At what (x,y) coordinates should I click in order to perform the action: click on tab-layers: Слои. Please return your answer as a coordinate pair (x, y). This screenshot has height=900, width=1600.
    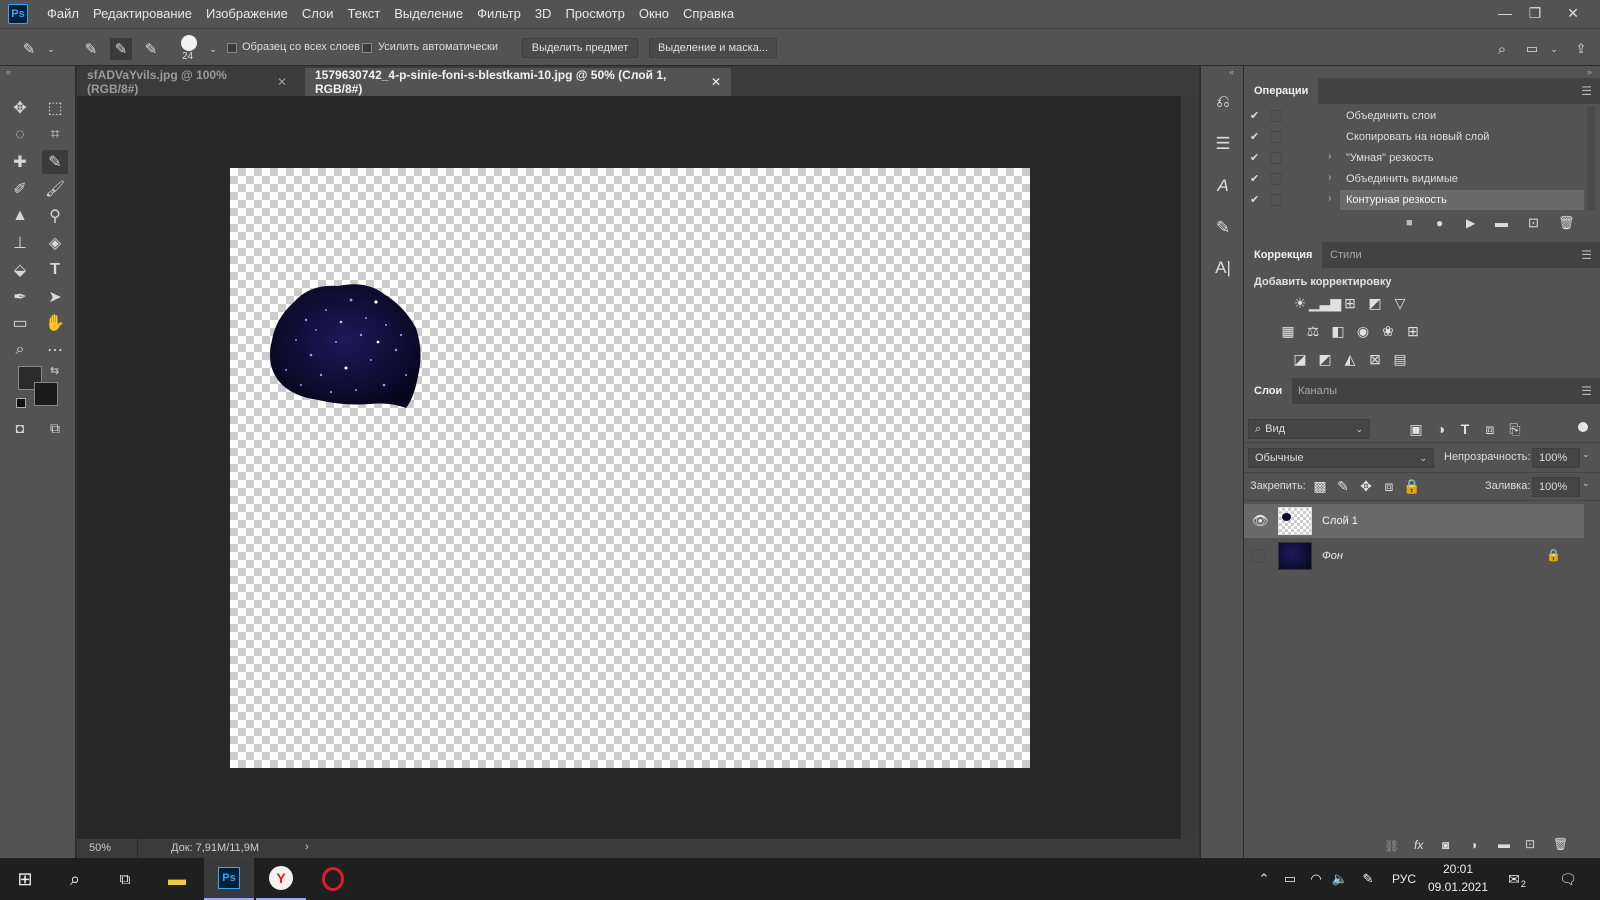
    Looking at the image, I should click on (1268, 391).